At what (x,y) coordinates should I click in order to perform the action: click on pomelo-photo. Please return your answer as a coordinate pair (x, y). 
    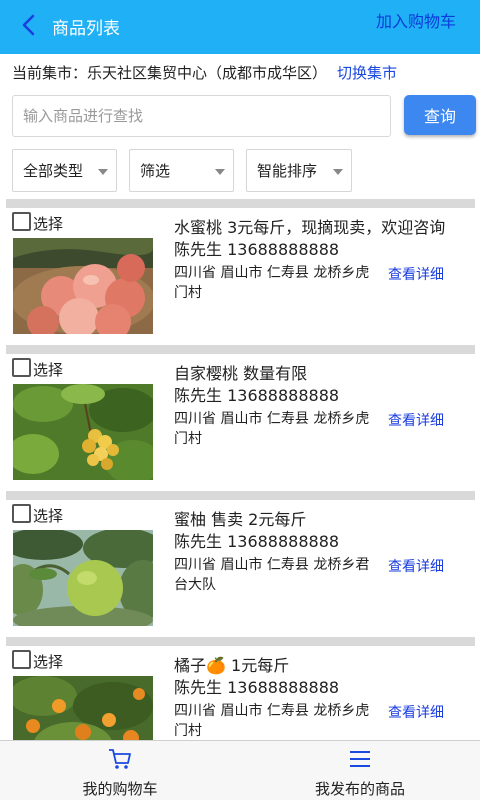
    Looking at the image, I should click on (83, 578).